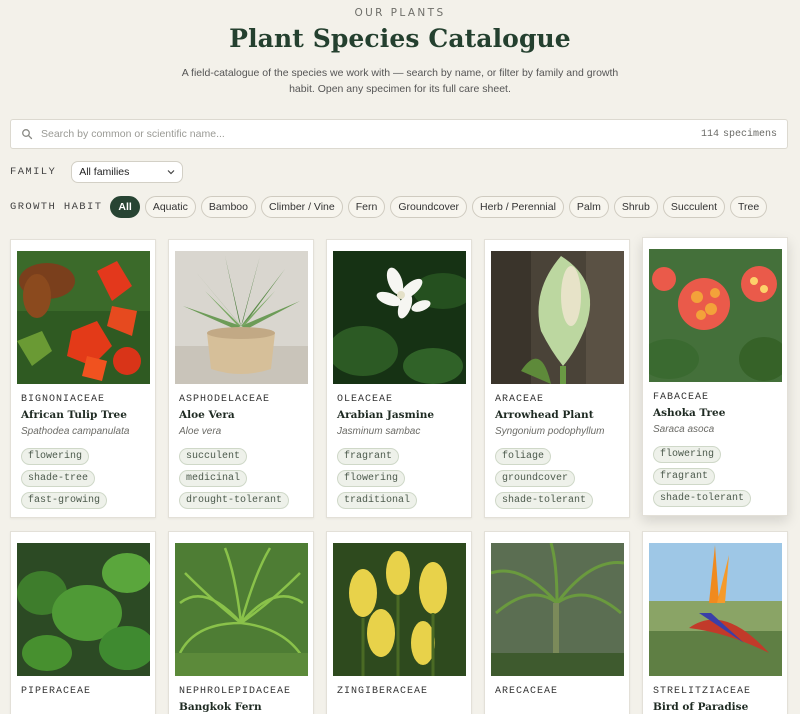  I want to click on habit-chip-palm: Palm, so click(588, 207).